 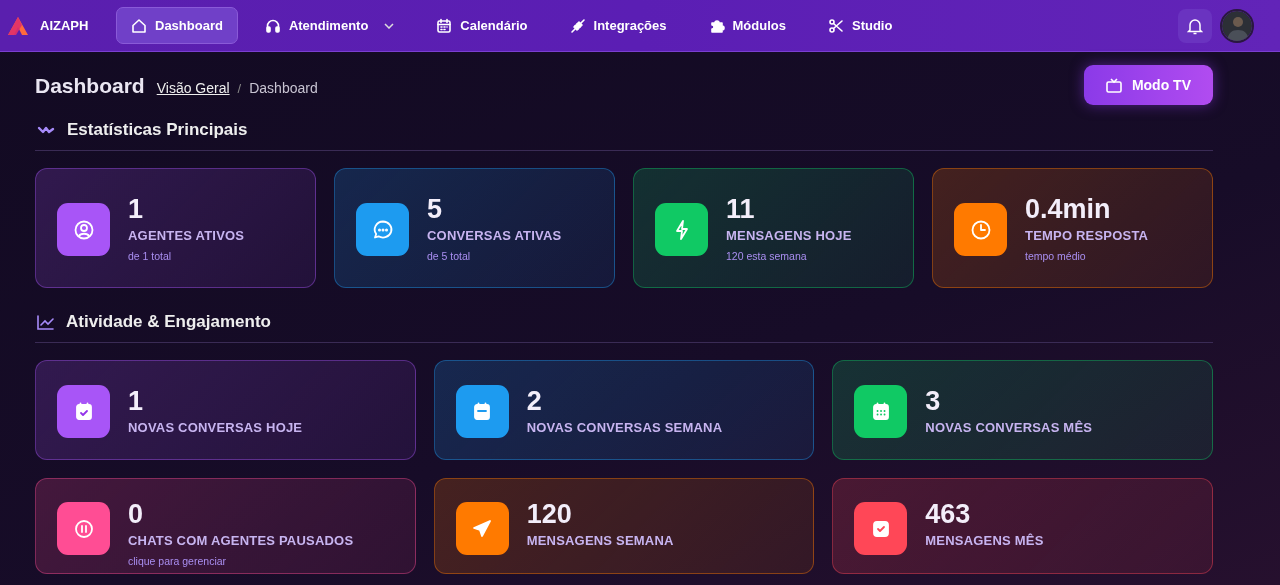 I want to click on stat-label: NOVAS CONVERSAS SEMANA, so click(x=624, y=427).